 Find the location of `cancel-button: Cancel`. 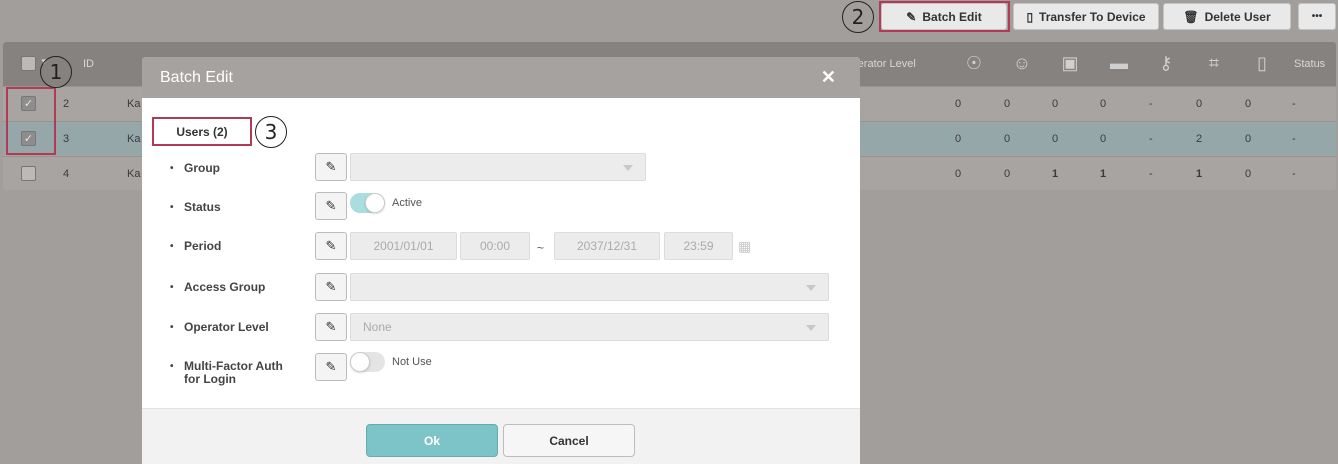

cancel-button: Cancel is located at coordinates (569, 440).